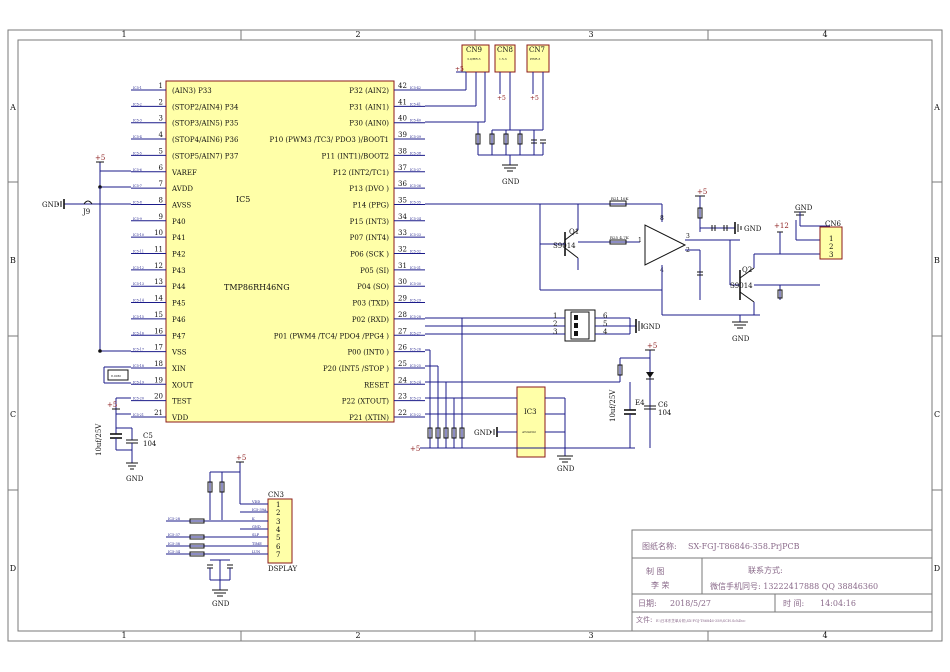  Describe the element at coordinates (192, 91) in the screenshot. I see `pin-name: (AIN3) P33` at that location.